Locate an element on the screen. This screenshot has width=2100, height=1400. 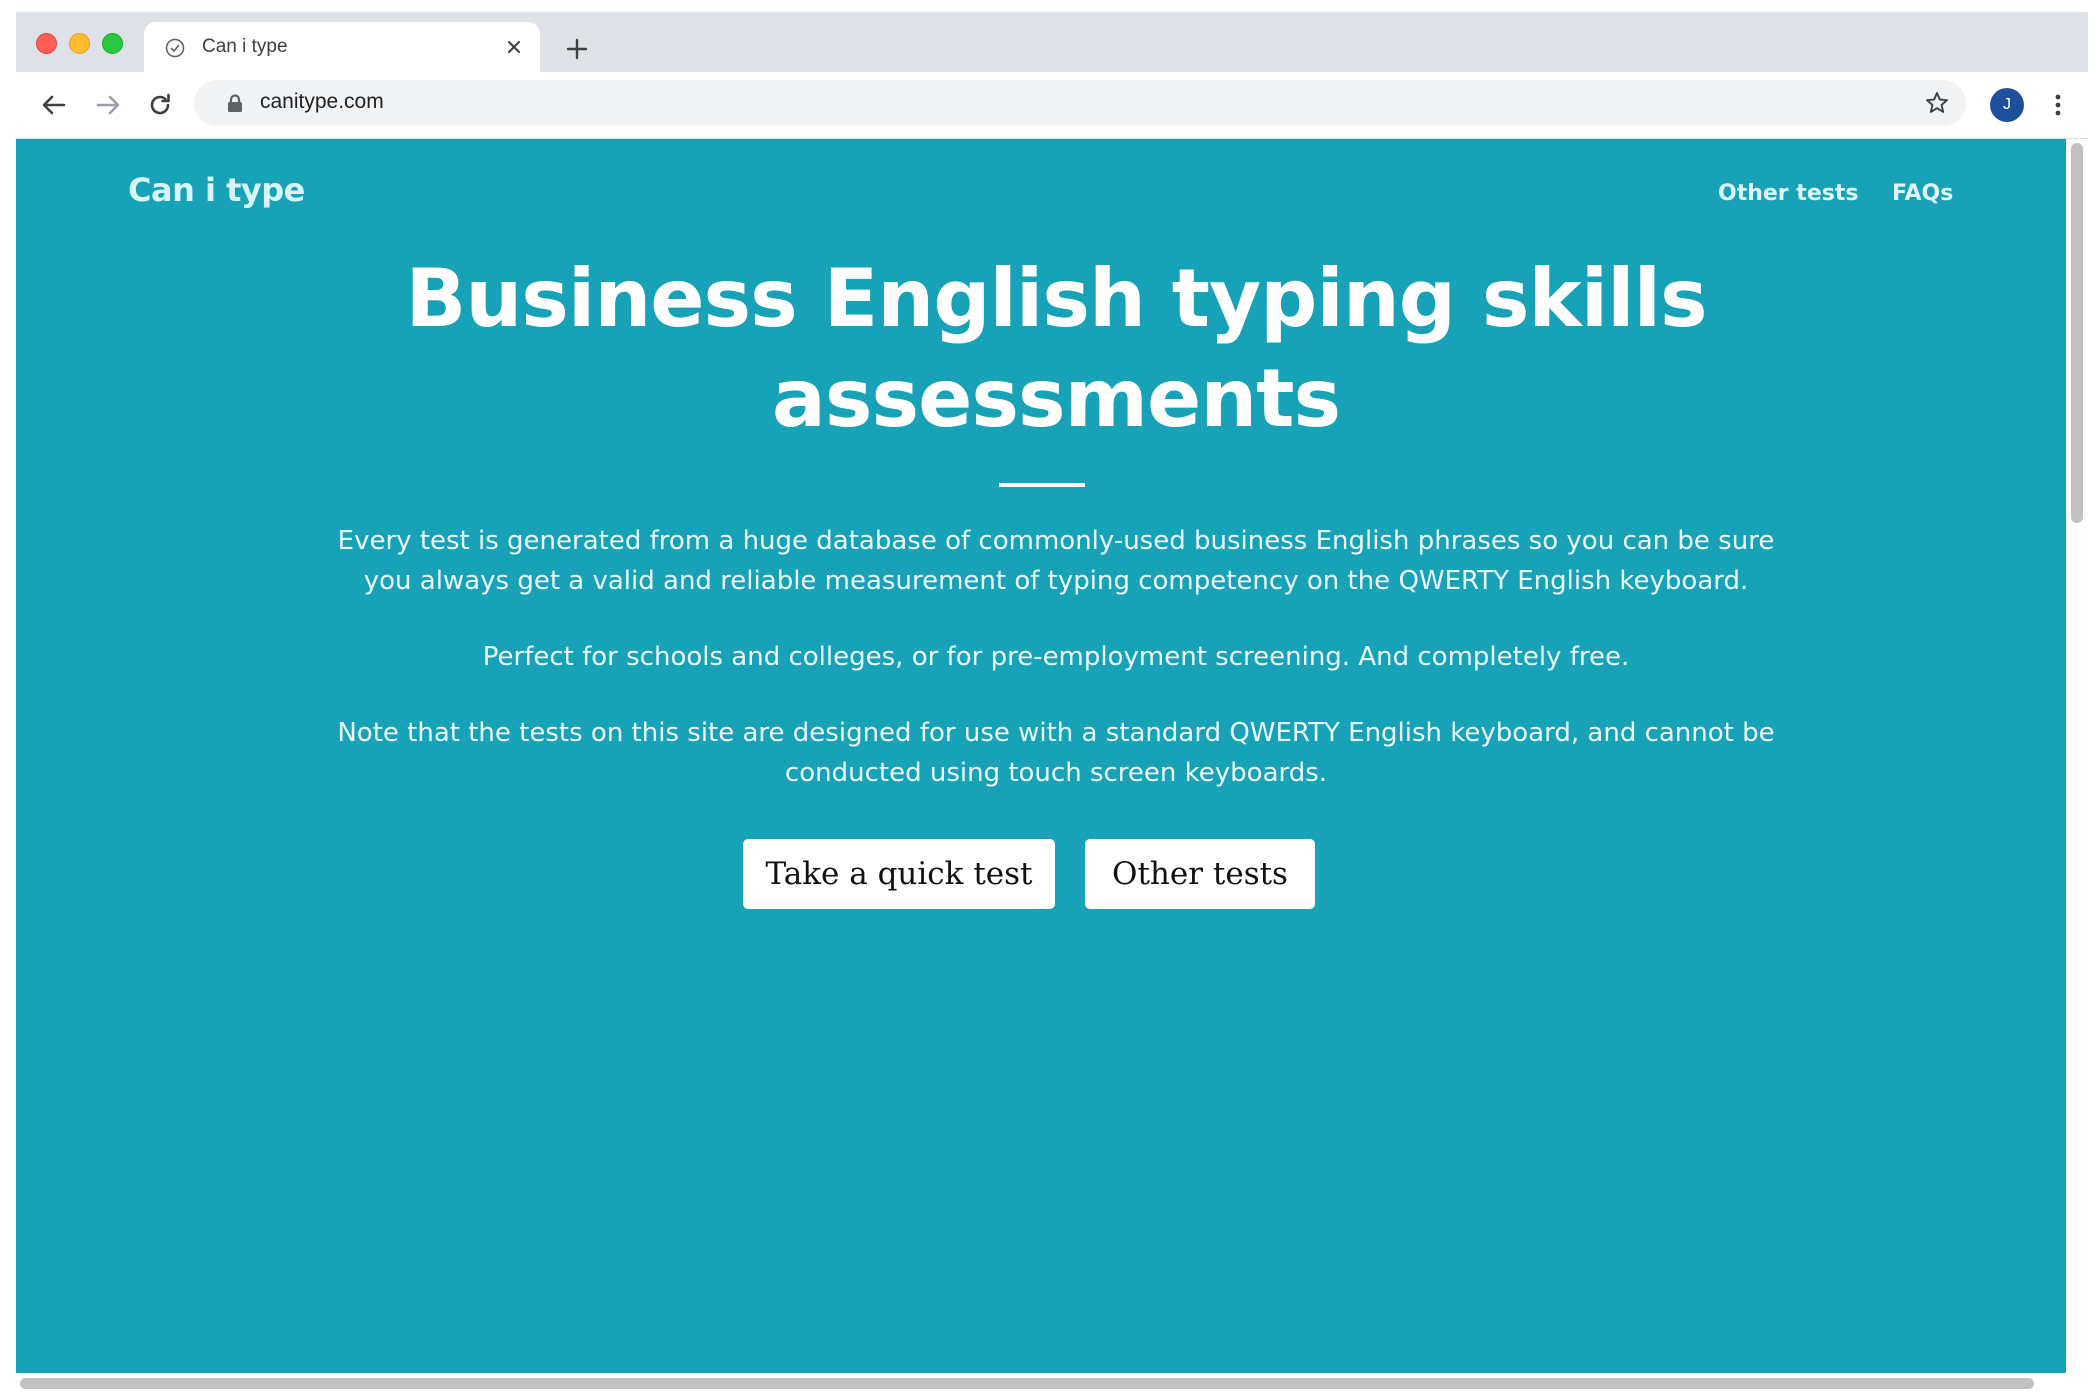
active-tab: Can i type is located at coordinates (342, 47).